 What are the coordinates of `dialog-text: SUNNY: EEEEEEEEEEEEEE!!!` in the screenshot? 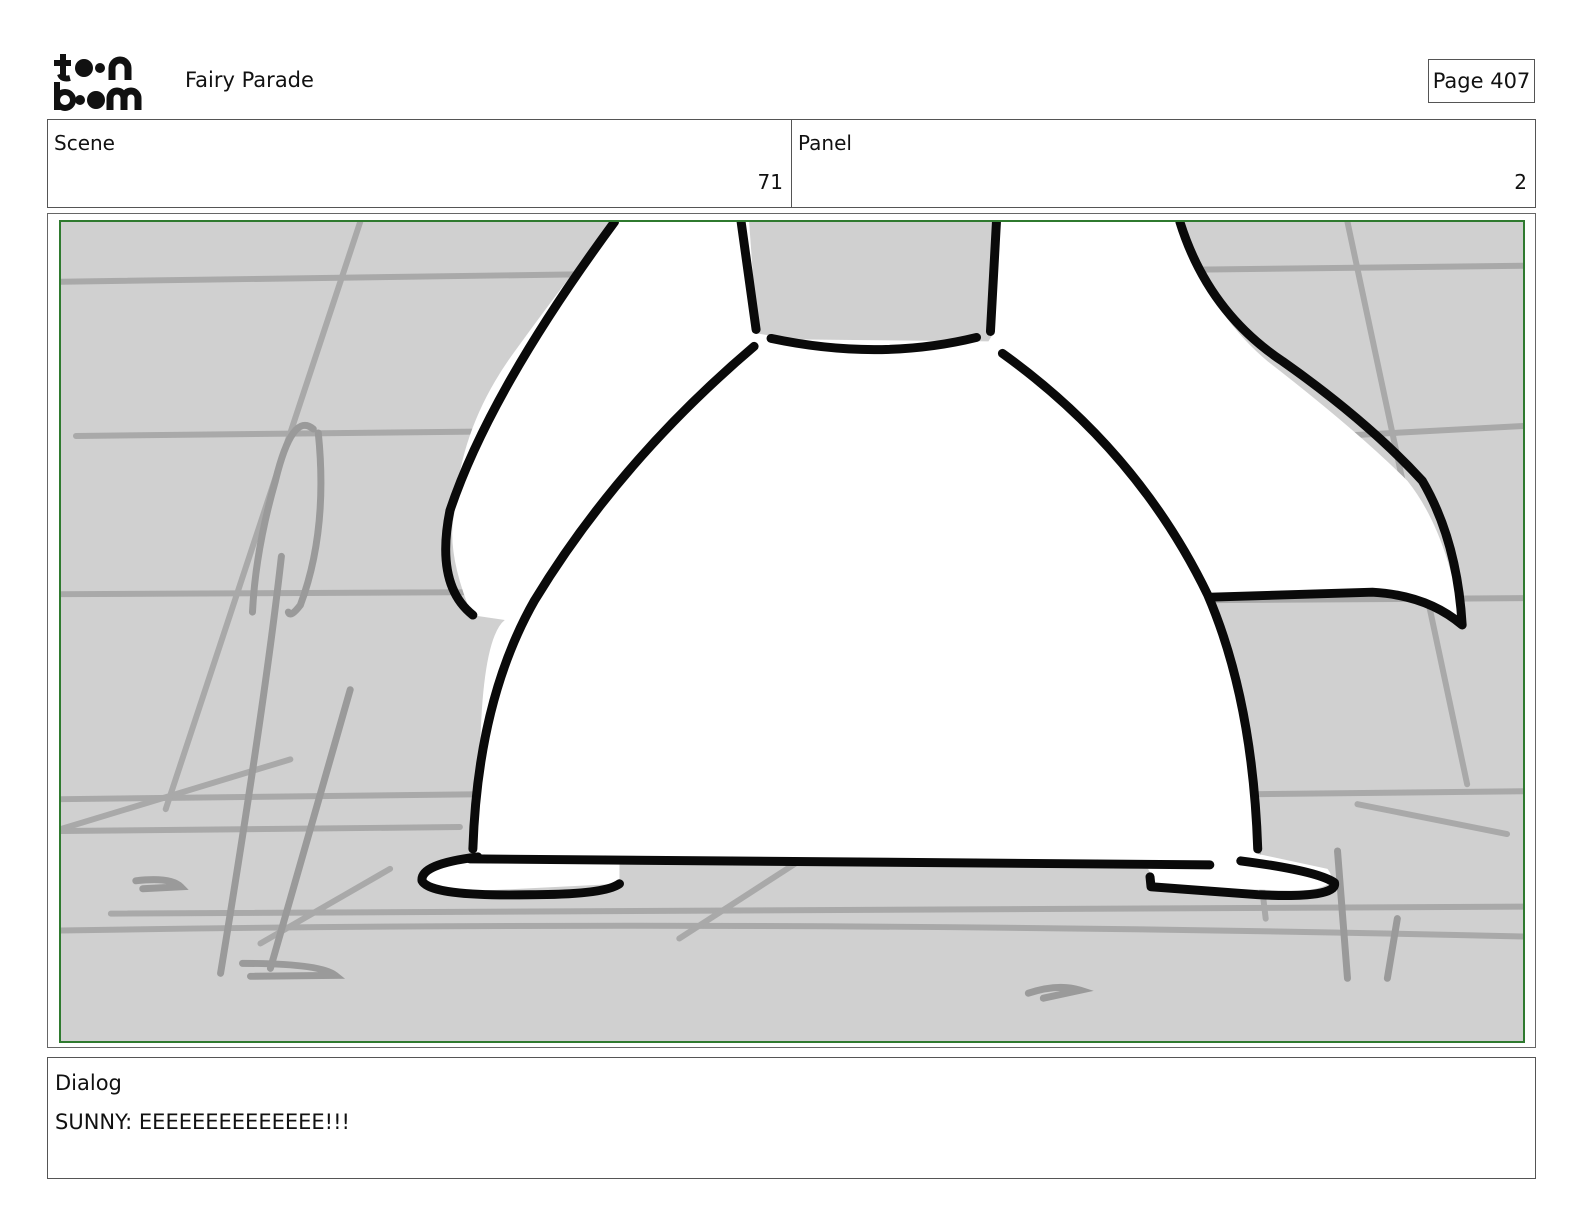 It's located at (202, 1122).